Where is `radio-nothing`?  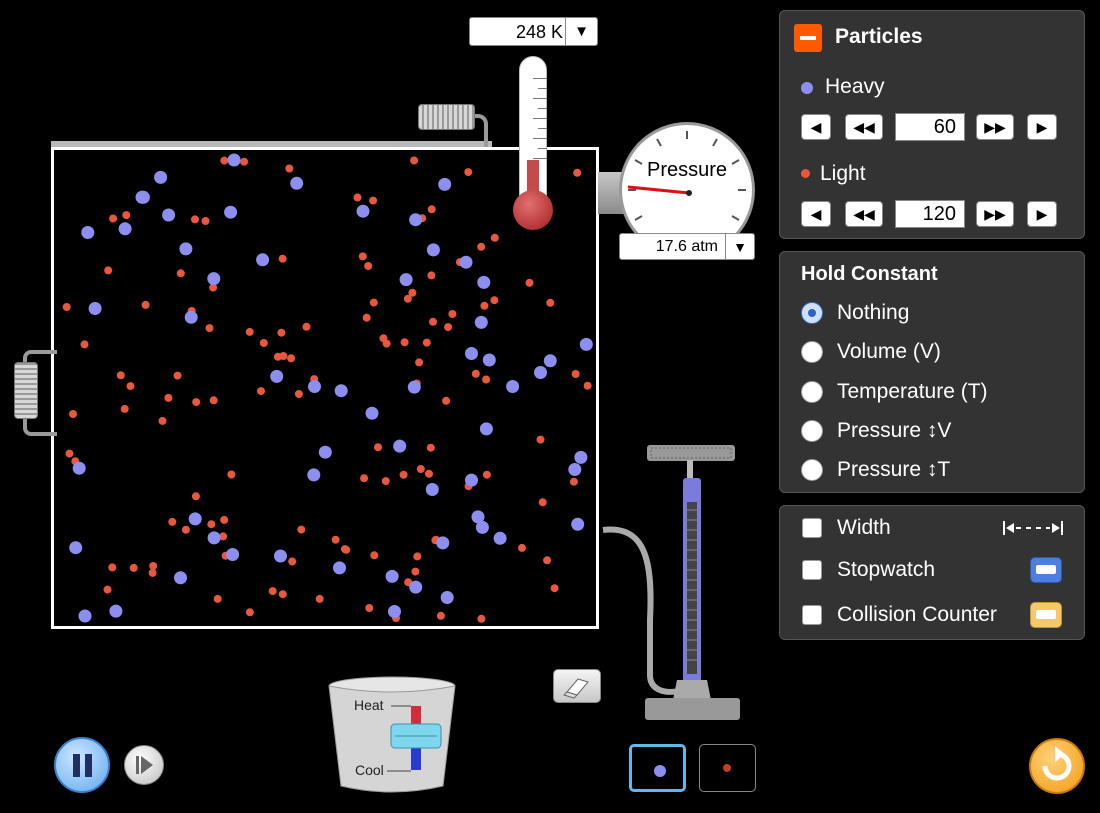 radio-nothing is located at coordinates (812, 313).